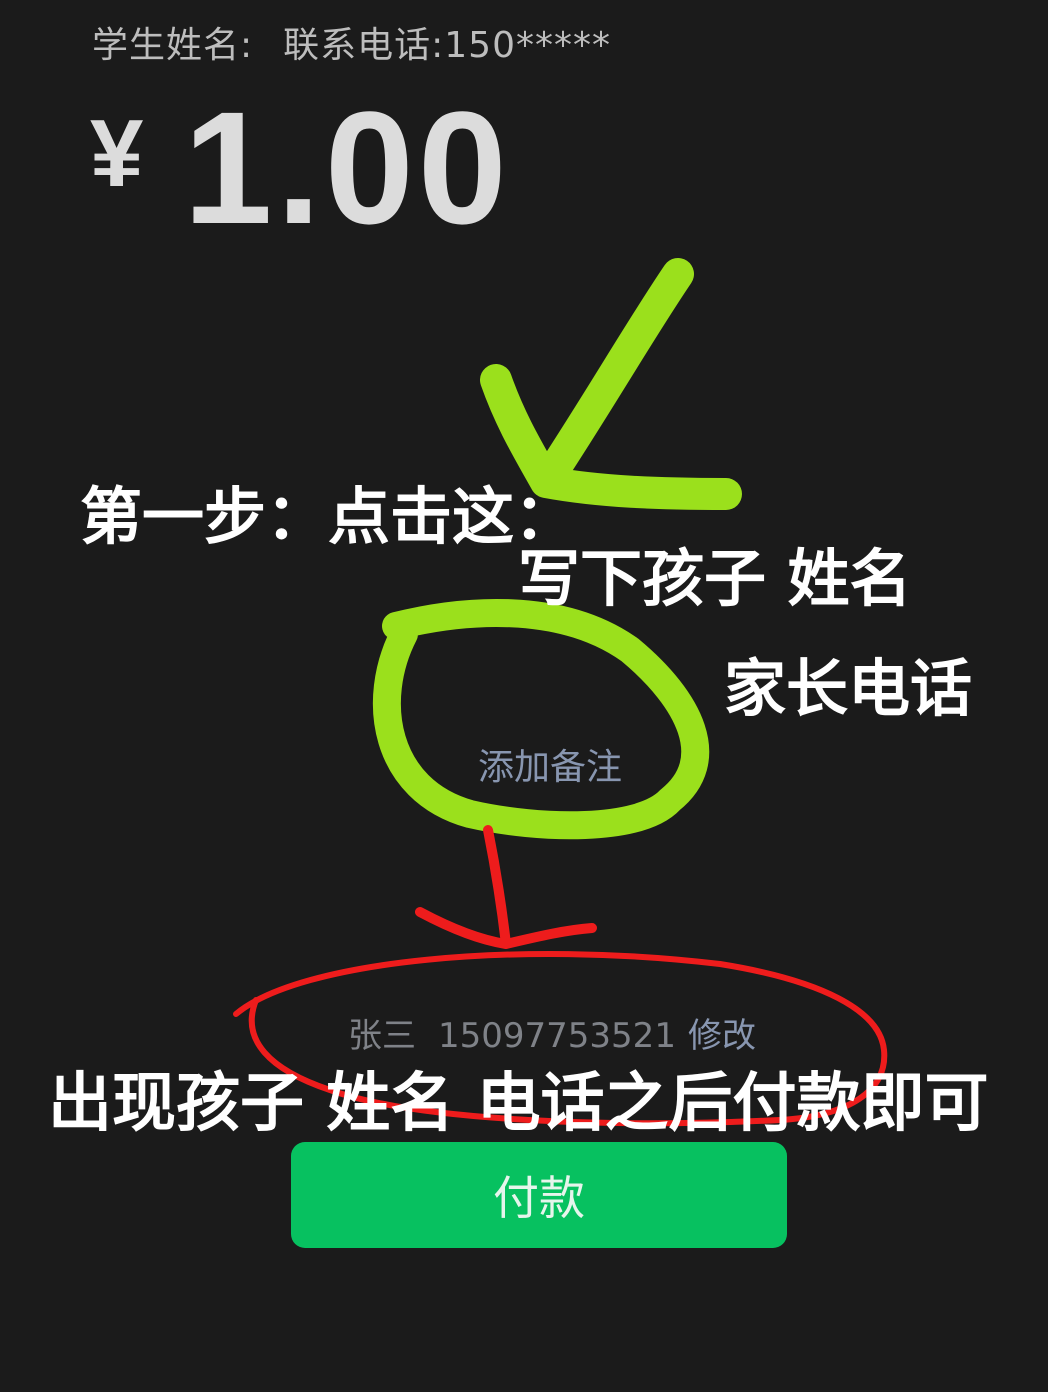  Describe the element at coordinates (382, 1036) in the screenshot. I see `remark-child-name: 张三` at that location.